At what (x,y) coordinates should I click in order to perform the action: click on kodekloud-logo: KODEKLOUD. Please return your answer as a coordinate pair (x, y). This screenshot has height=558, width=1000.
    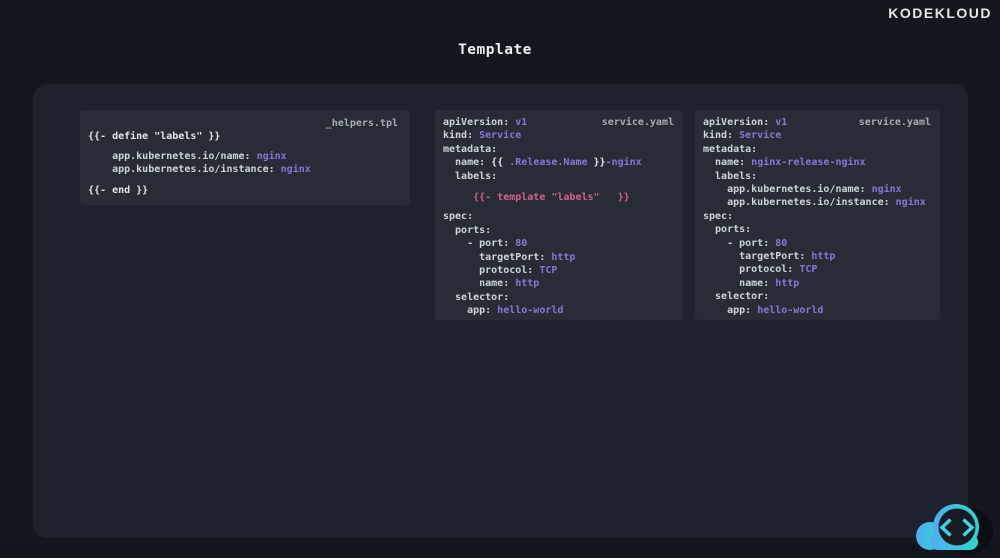
    Looking at the image, I should click on (940, 13).